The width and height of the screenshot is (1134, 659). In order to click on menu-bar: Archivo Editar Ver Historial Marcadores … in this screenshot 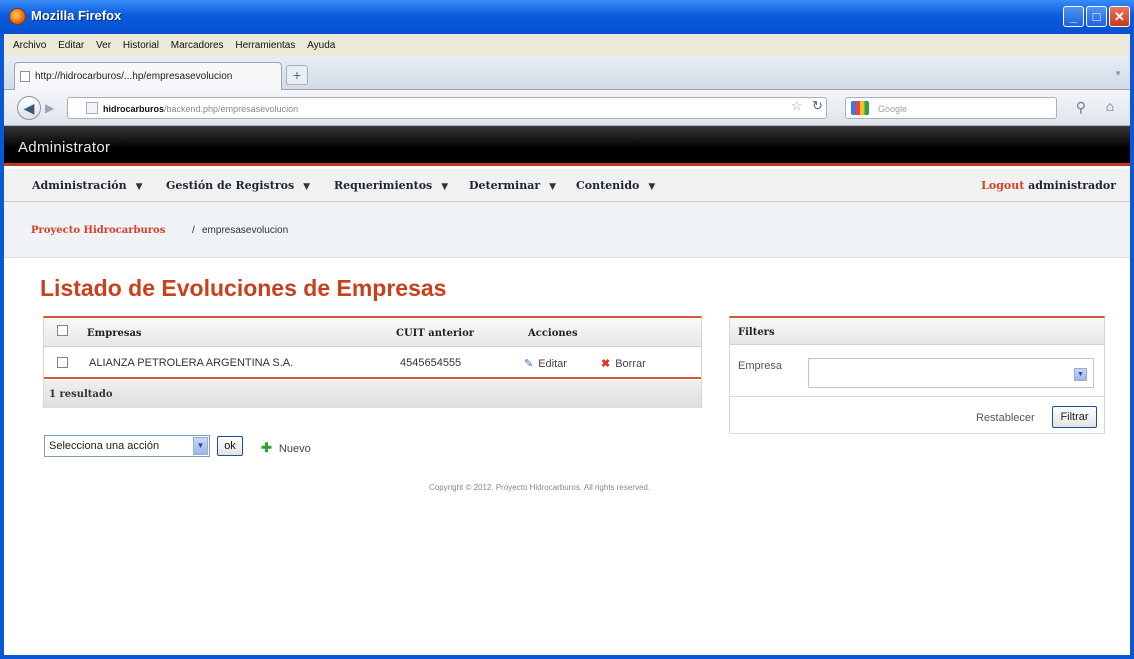, I will do `click(567, 45)`.